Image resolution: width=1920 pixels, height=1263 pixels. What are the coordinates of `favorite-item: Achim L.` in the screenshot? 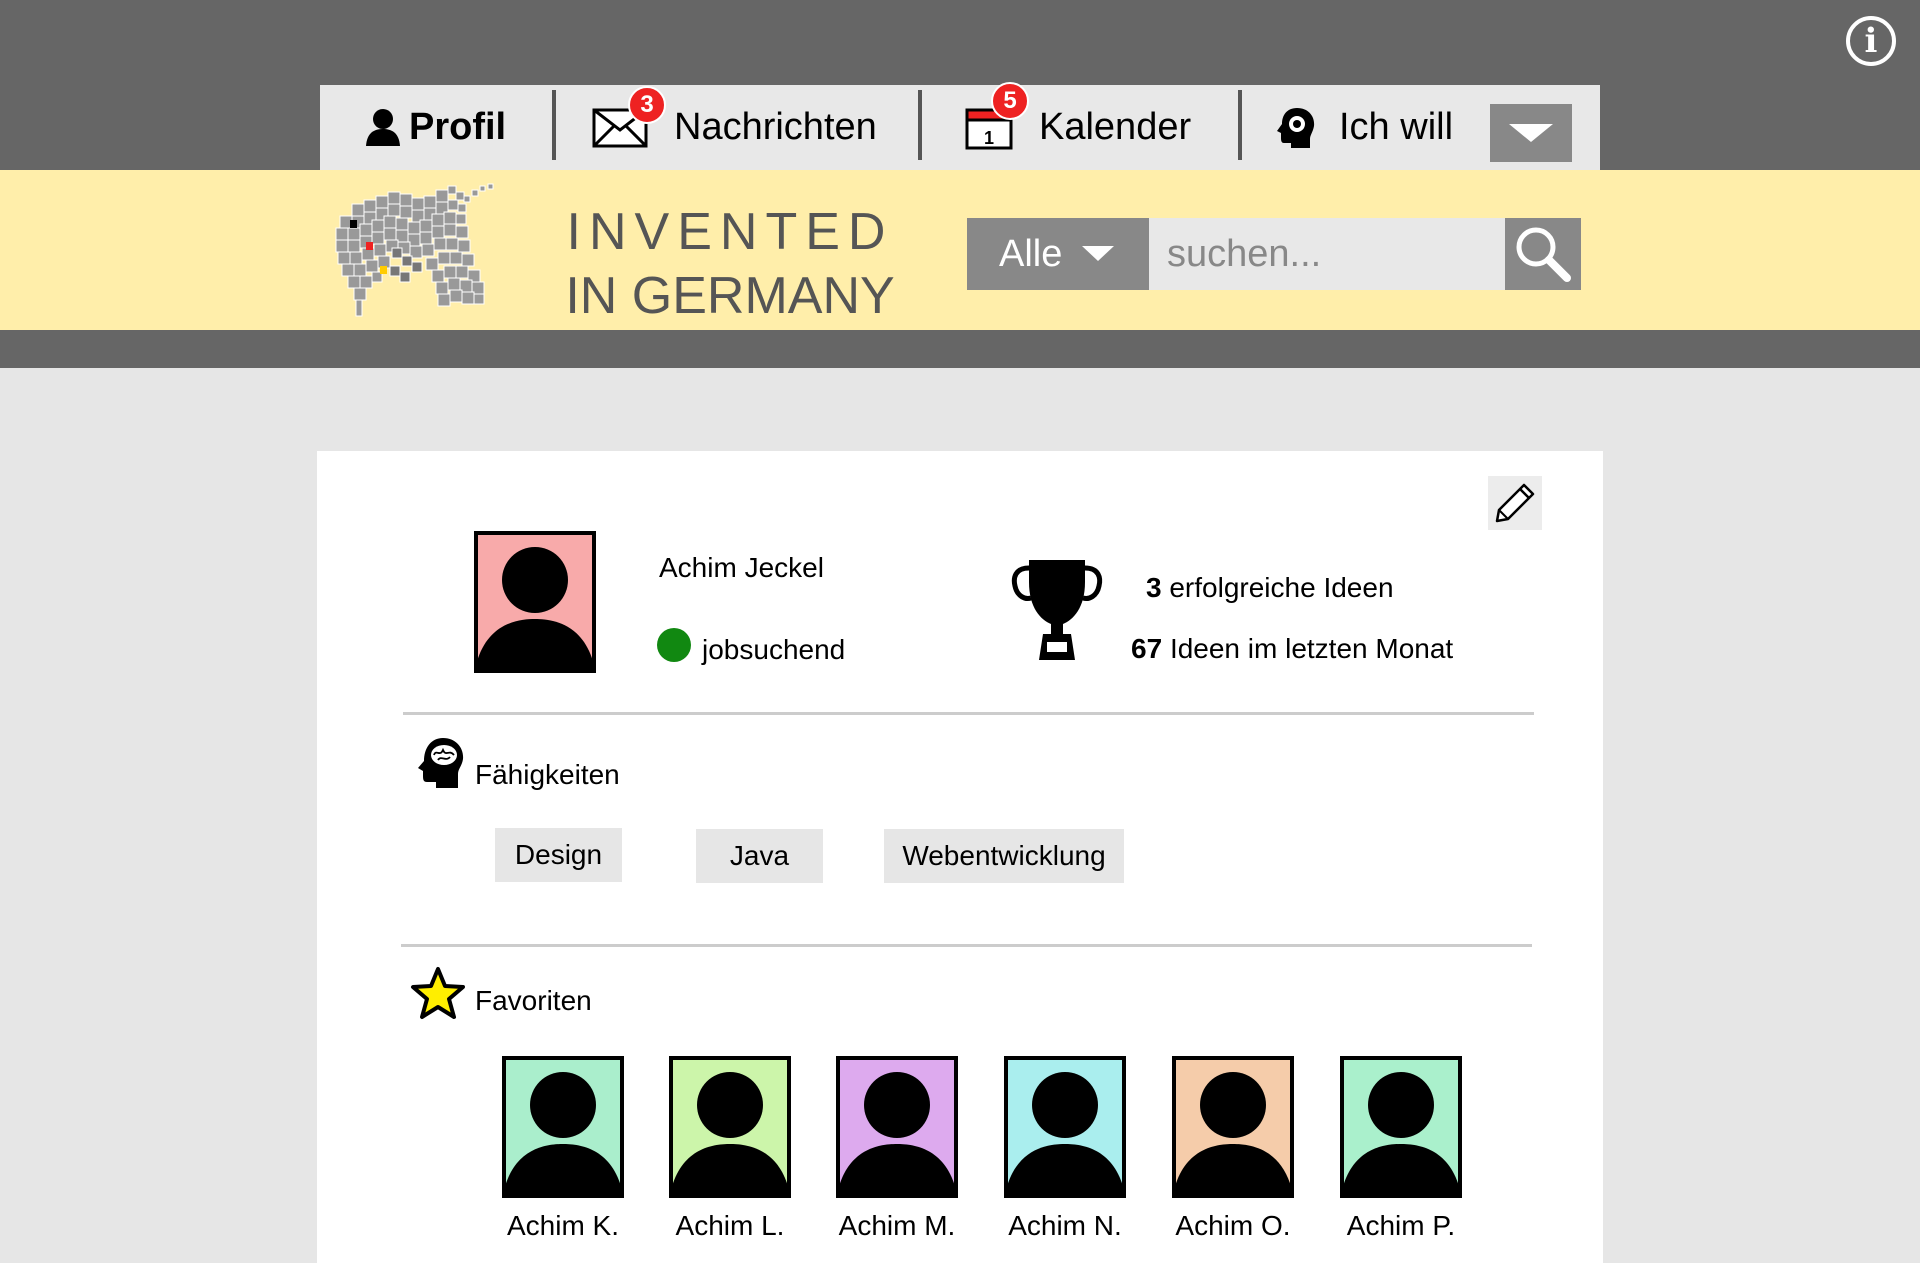 It's located at (730, 1148).